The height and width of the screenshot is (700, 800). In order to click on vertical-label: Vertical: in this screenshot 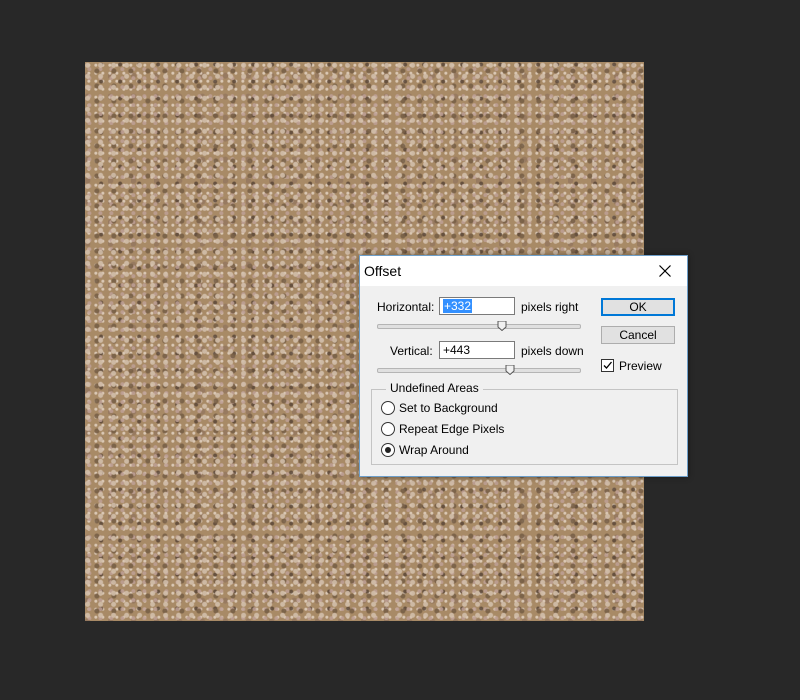, I will do `click(411, 351)`.